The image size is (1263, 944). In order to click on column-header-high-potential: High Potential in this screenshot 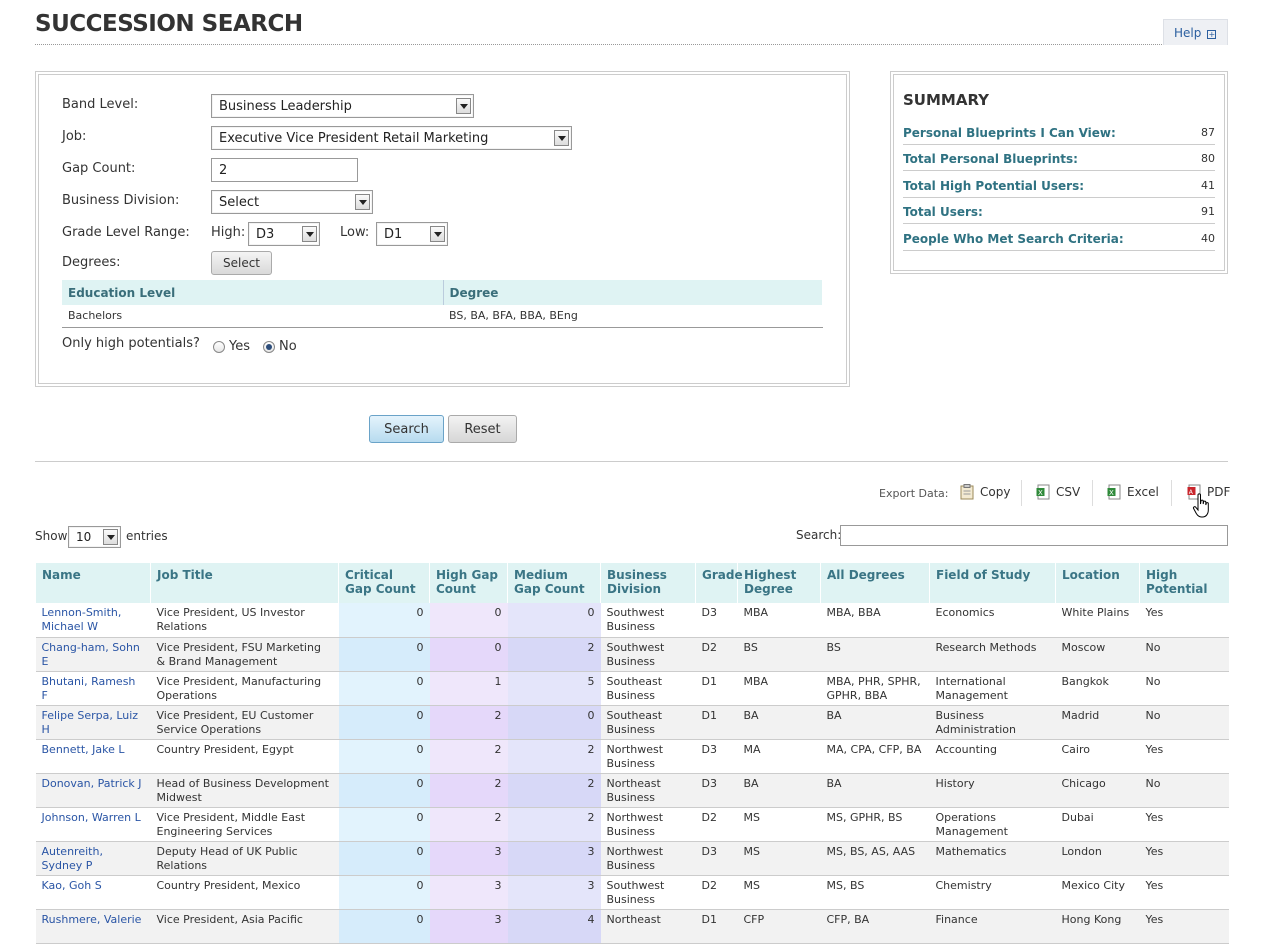, I will do `click(1184, 583)`.